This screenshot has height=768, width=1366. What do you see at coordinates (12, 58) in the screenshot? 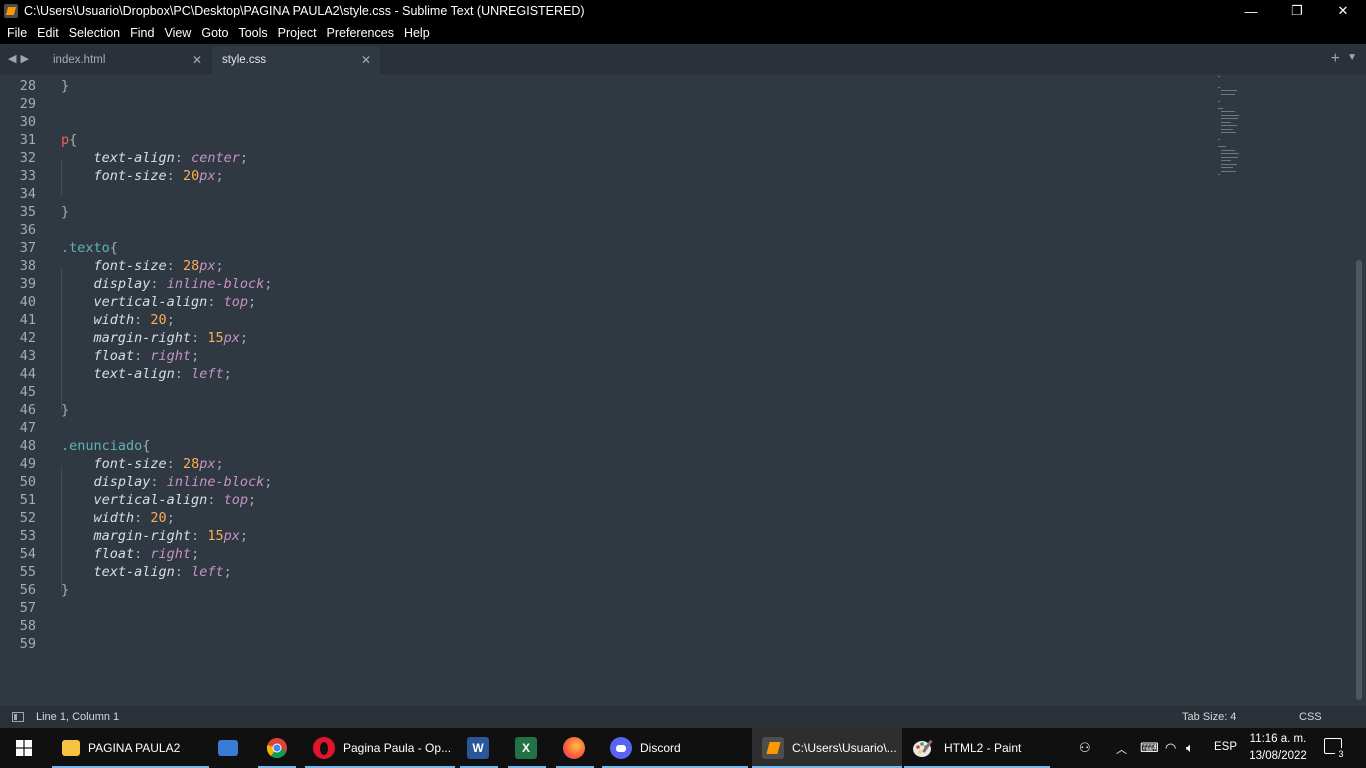
I see `tab-prev-icon: ◀` at bounding box center [12, 58].